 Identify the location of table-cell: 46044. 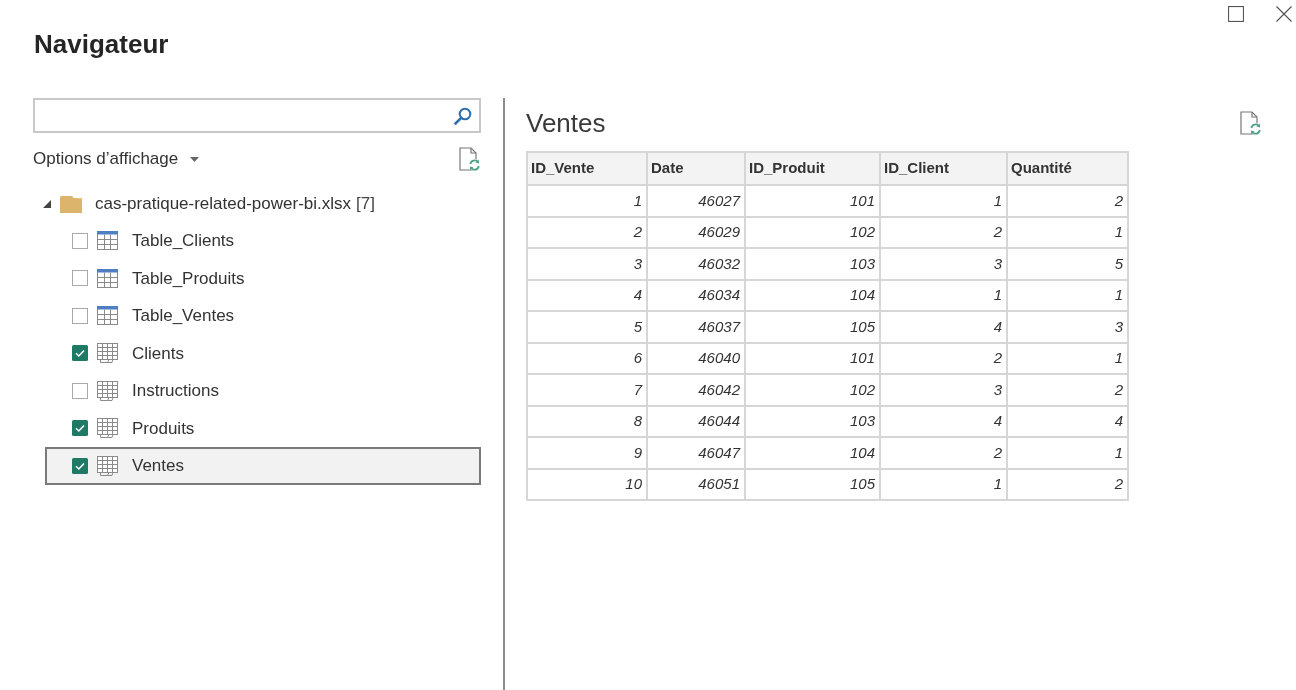
(696, 421).